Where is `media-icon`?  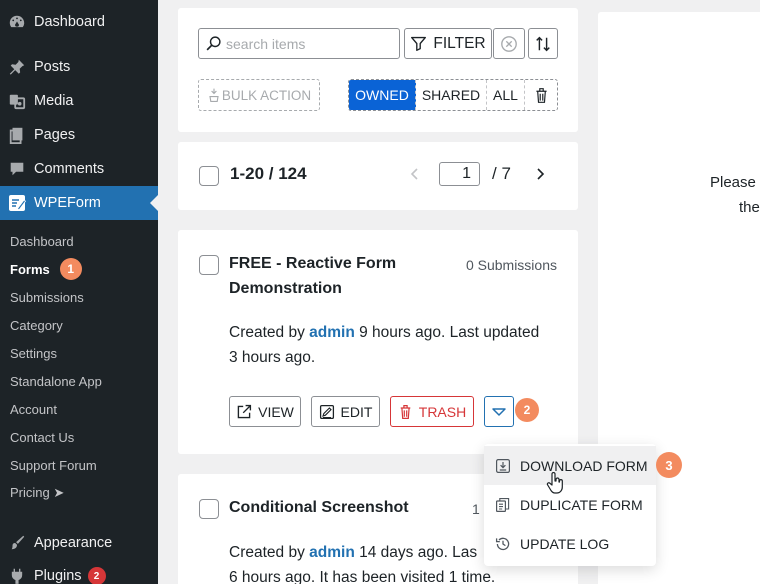
media-icon is located at coordinates (17, 101).